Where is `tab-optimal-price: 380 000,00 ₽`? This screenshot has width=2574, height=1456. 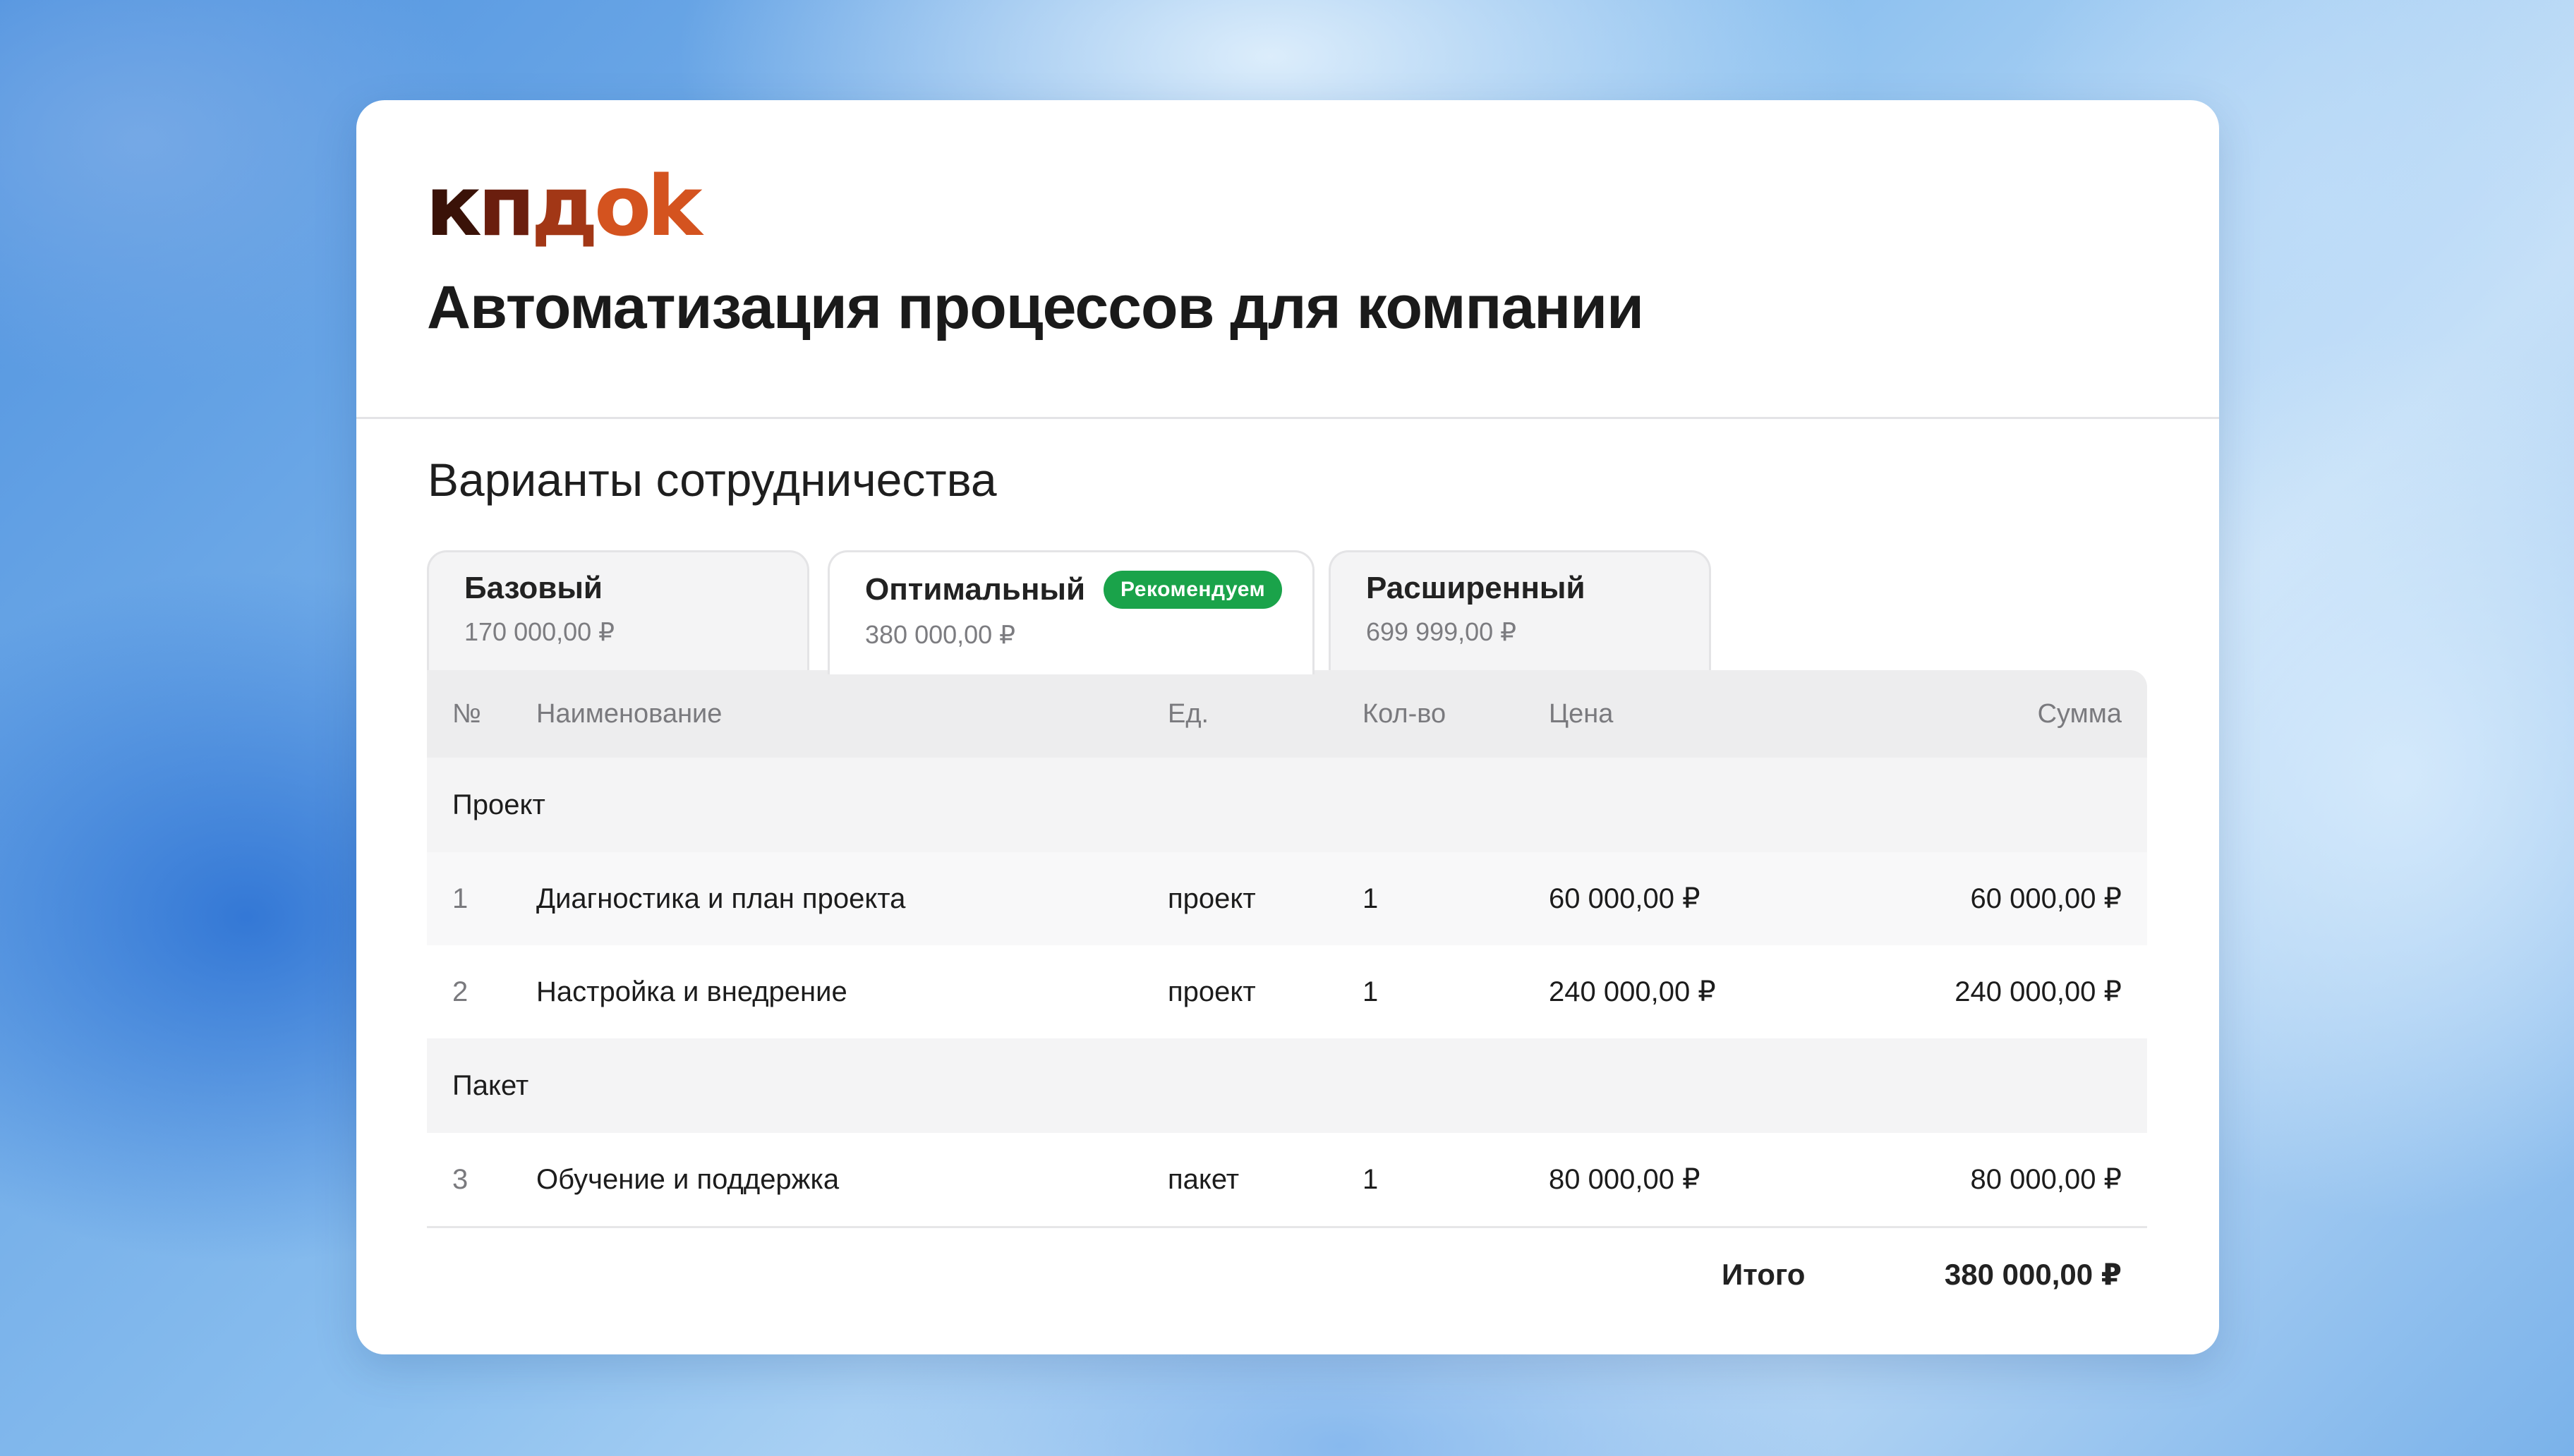 tab-optimal-price: 380 000,00 ₽ is located at coordinates (940, 635).